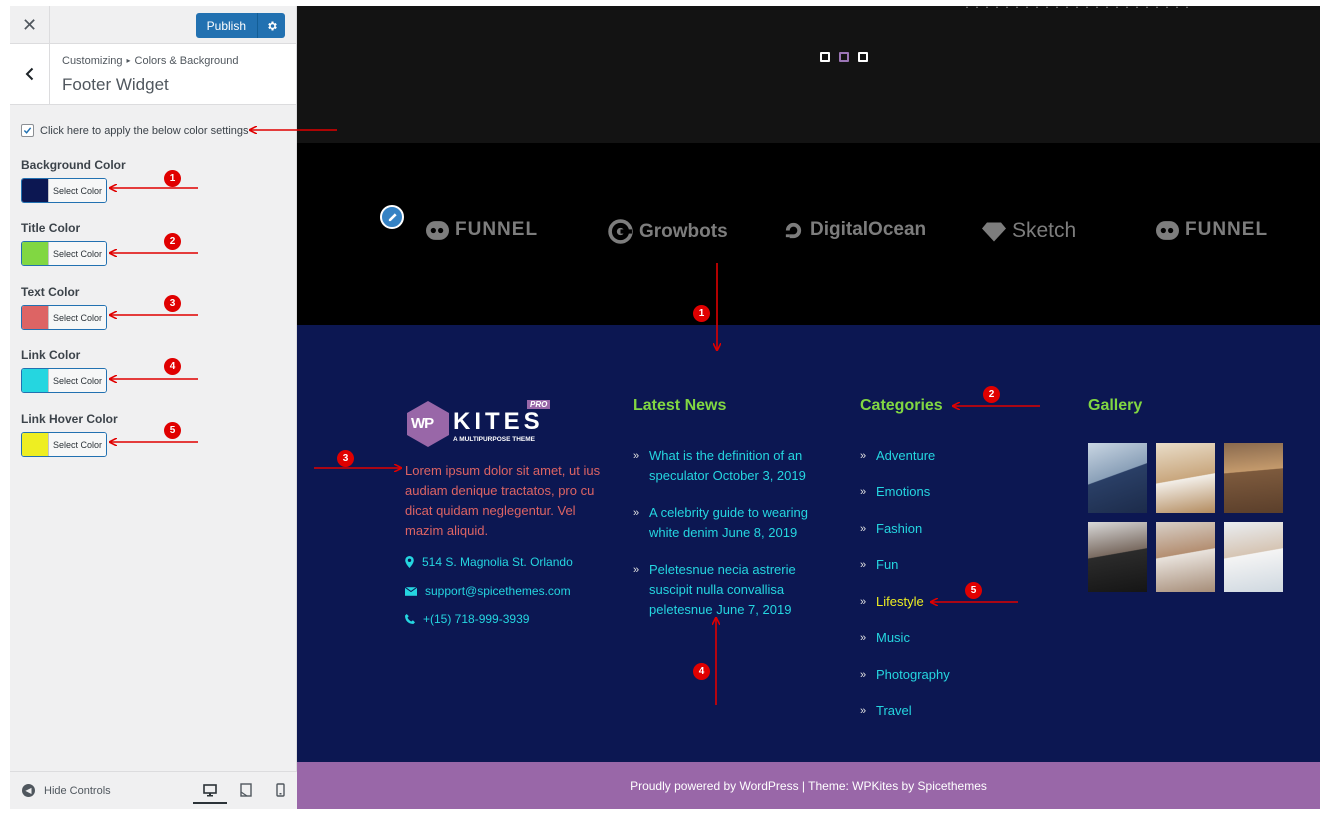 Image resolution: width=1330 pixels, height=815 pixels. I want to click on site-logo: WP KITES PRO A MULTIPURPOSE THEME, so click(479, 424).